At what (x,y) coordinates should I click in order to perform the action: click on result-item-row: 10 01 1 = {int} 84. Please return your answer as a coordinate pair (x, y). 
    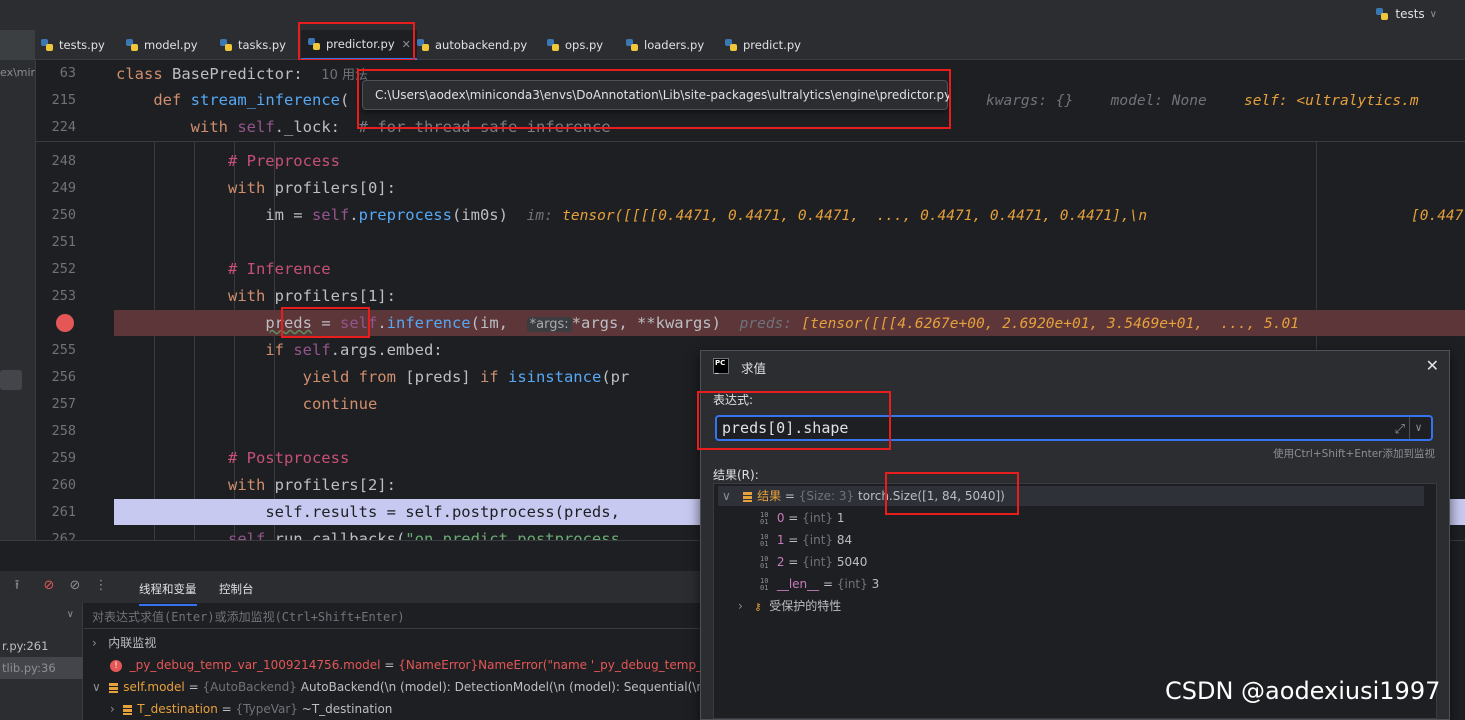
    Looking at the image, I should click on (806, 540).